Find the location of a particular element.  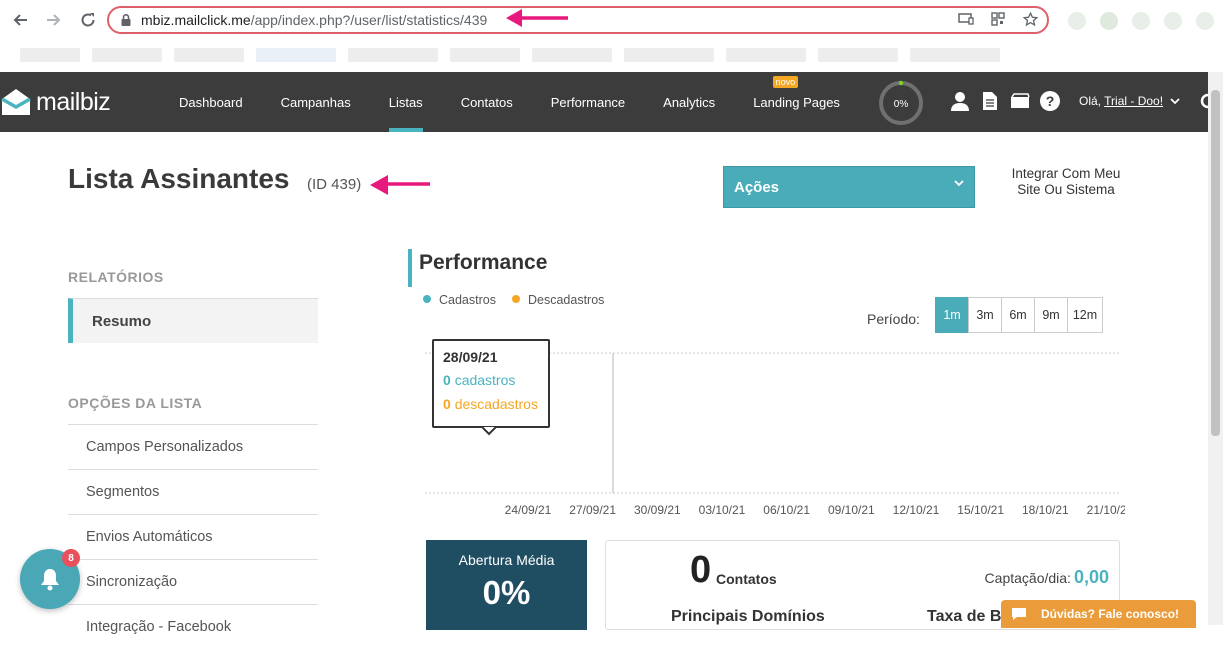

folder-icon is located at coordinates (1020, 101).